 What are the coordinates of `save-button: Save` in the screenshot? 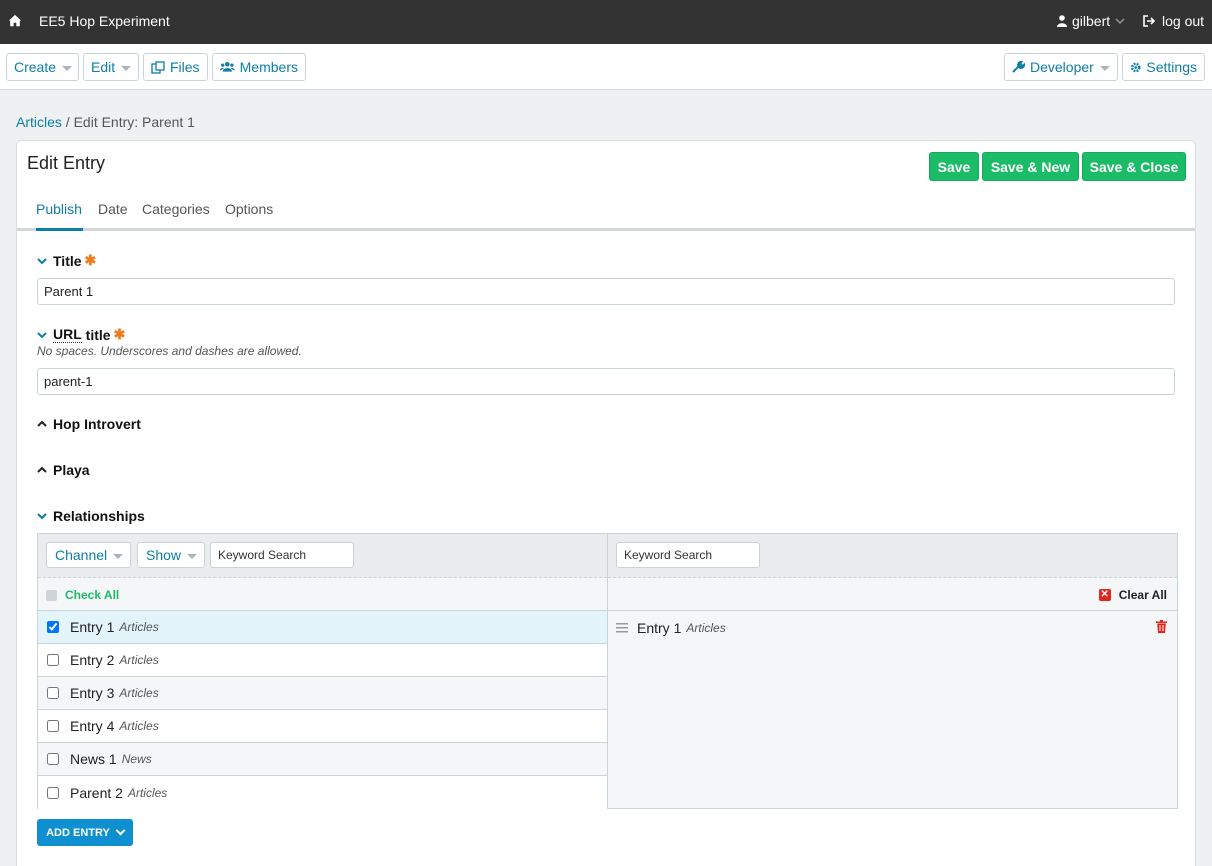 It's located at (954, 166).